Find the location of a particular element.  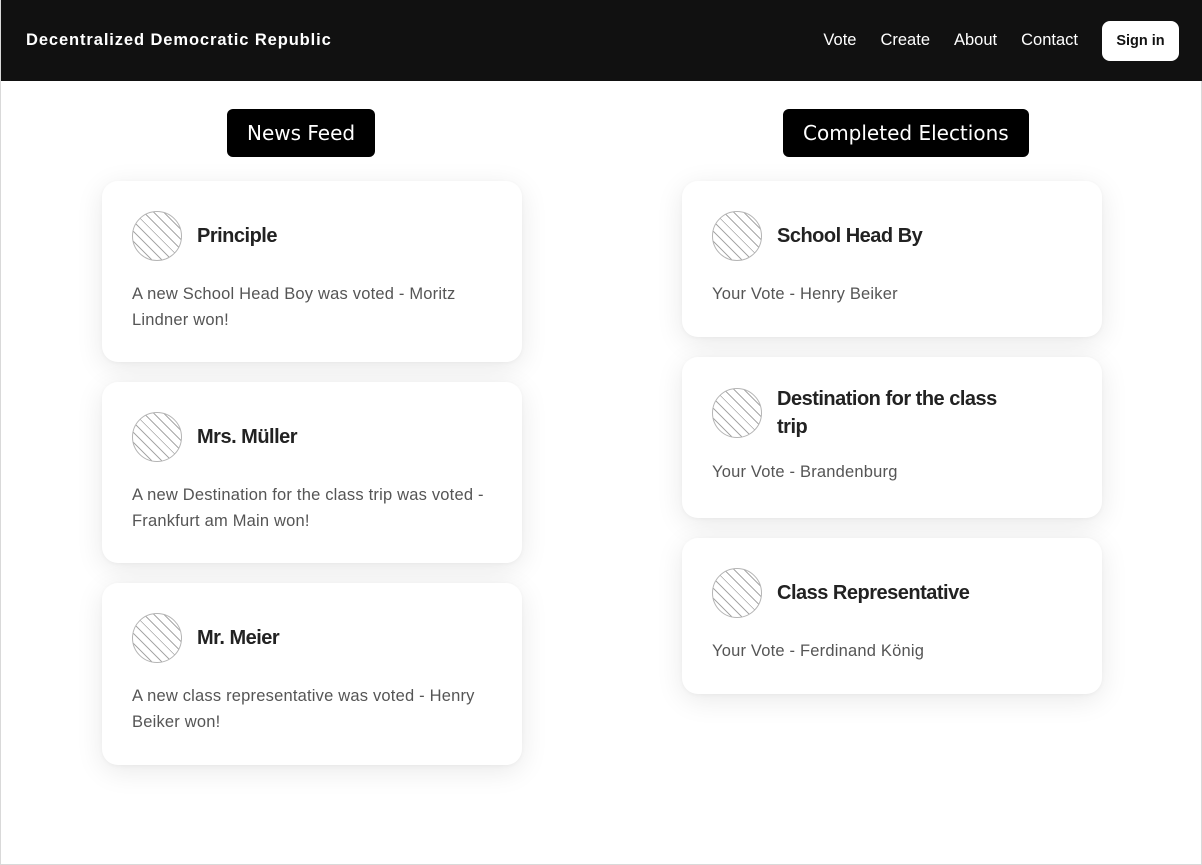

election-card-vote: Your Vote - Ferdinand König is located at coordinates (818, 651).